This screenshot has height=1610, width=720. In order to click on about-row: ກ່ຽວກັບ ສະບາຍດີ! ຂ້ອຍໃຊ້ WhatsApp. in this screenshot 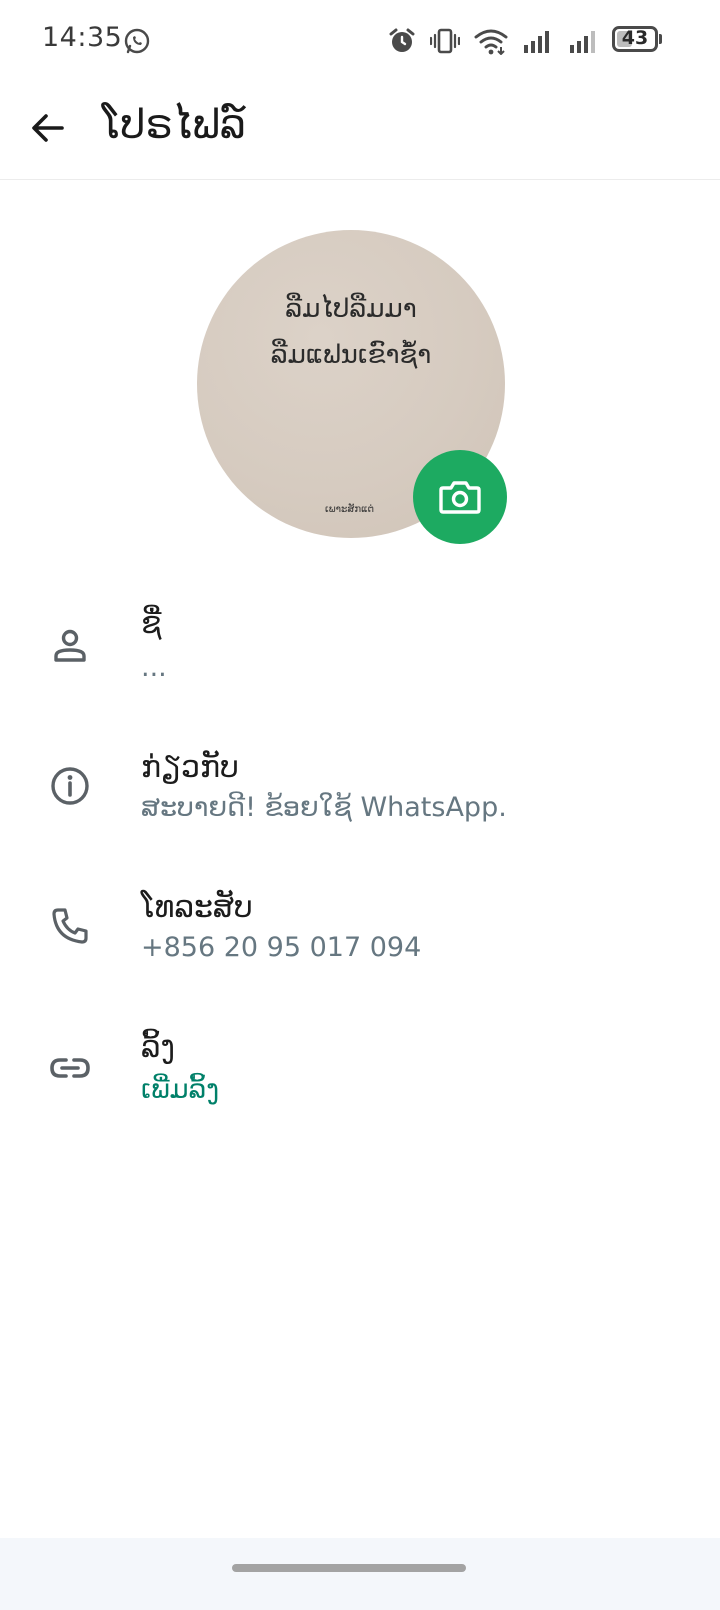, I will do `click(360, 795)`.